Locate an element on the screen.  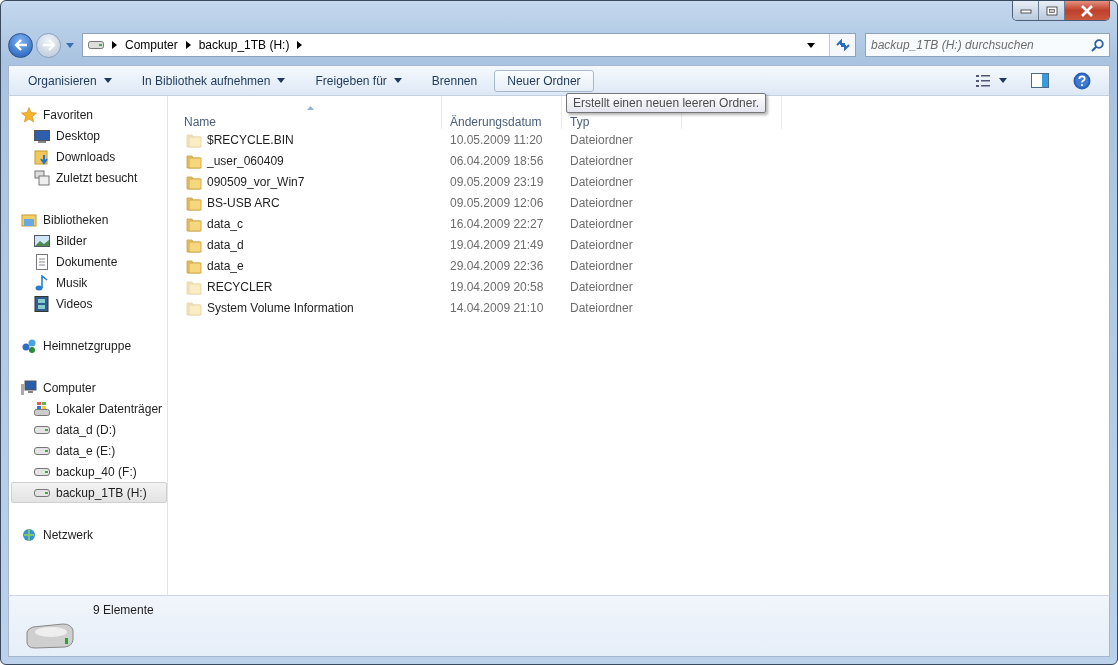
date-cell-text: 06.04.2009 18:56 is located at coordinates (497, 160).